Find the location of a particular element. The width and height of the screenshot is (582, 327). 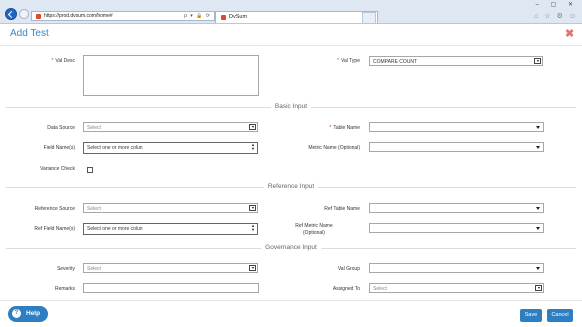

address-url: https://prod.dvsum.com/home# is located at coordinates (78, 16).